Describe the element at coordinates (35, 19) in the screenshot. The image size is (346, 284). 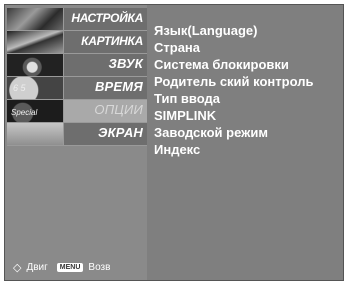
I see `setup-thumbnail-icon` at that location.